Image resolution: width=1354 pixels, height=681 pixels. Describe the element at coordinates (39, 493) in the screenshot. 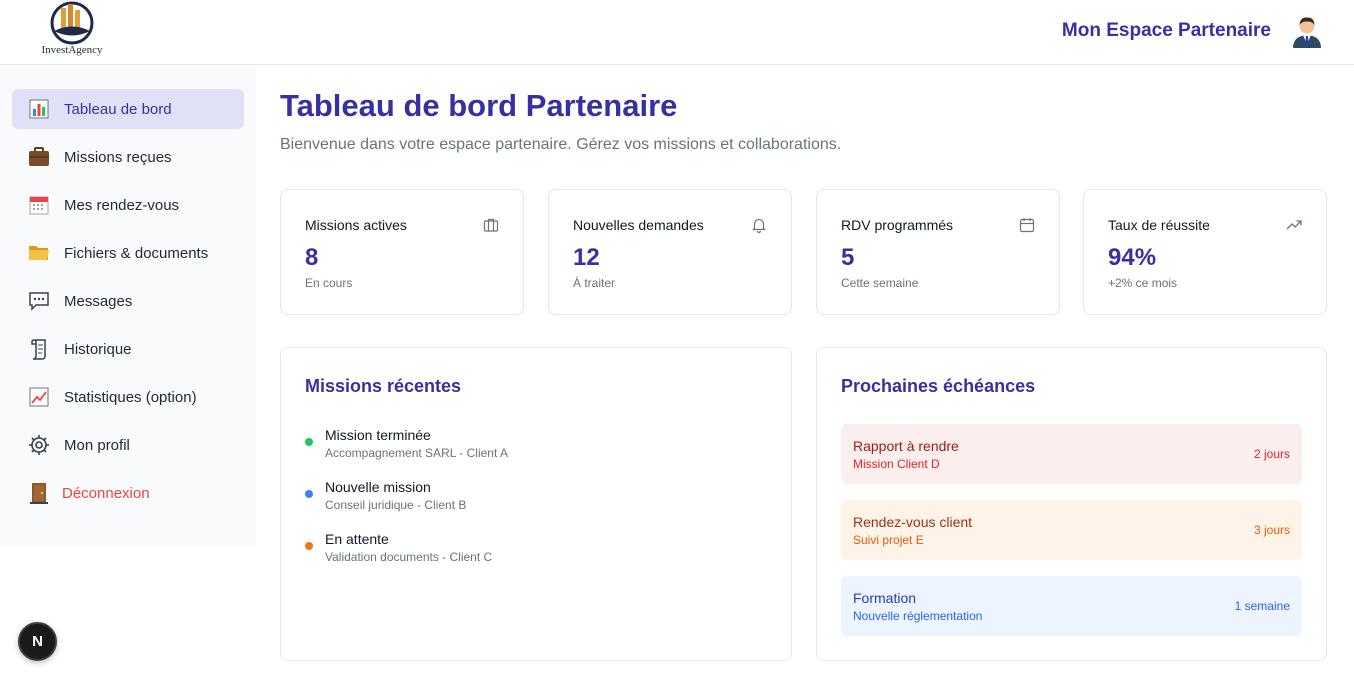

I see `door-icon` at that location.